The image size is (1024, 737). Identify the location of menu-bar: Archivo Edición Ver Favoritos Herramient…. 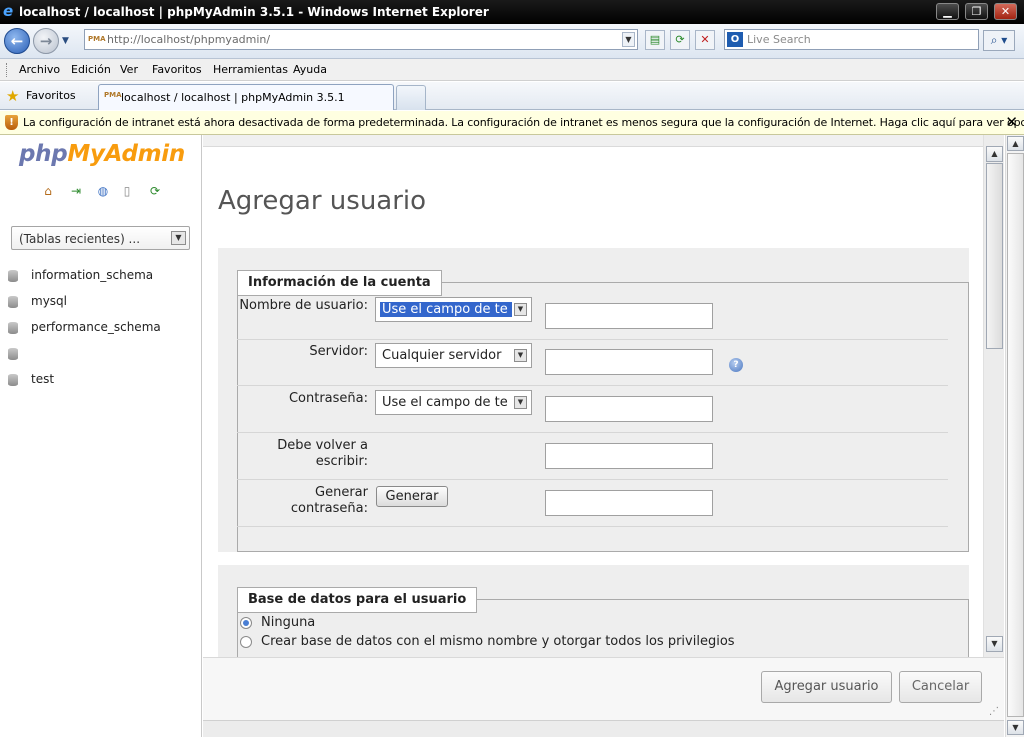
(512, 70).